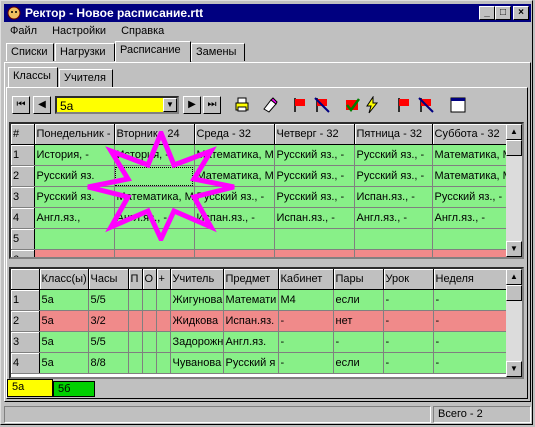 This screenshot has height=427, width=535. Describe the element at coordinates (514, 323) in the screenshot. I see `load-scrollbar: ▲ ▼` at that location.